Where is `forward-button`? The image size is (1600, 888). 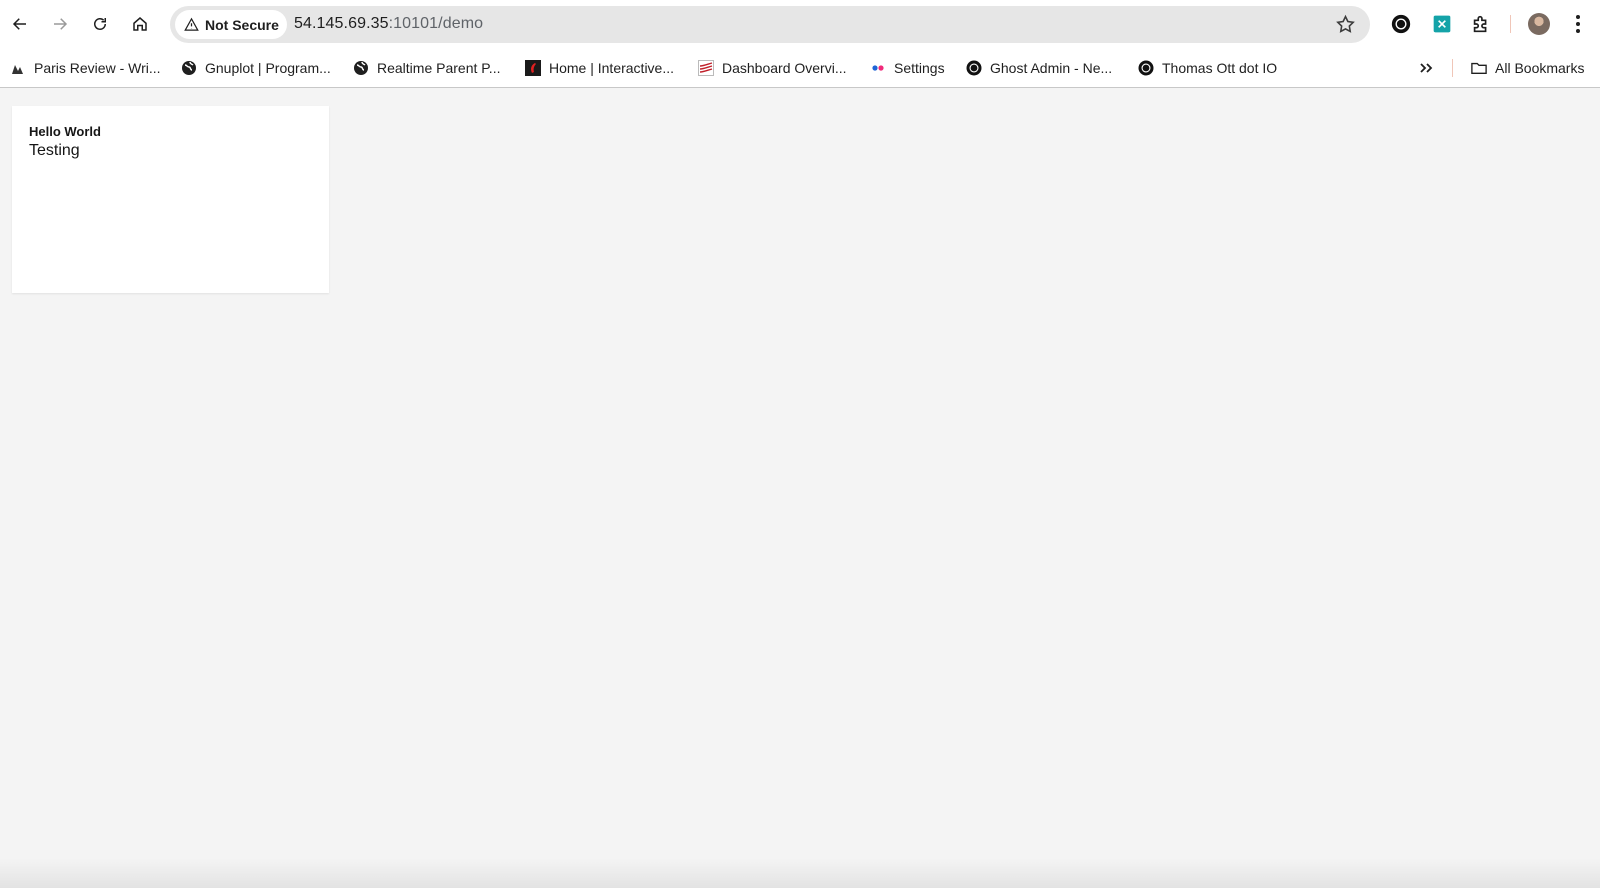 forward-button is located at coordinates (60, 24).